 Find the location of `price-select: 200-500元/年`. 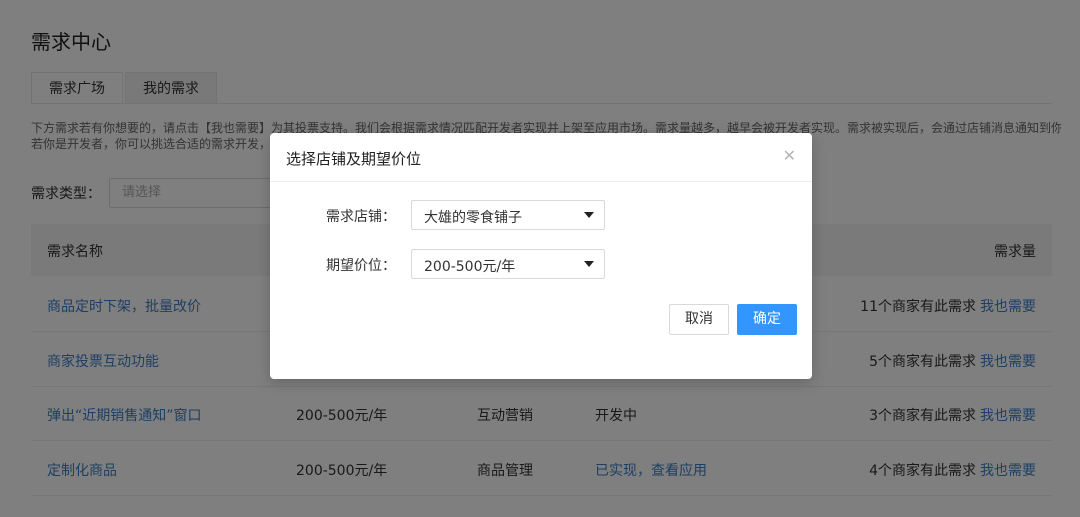

price-select: 200-500元/年 is located at coordinates (508, 264).